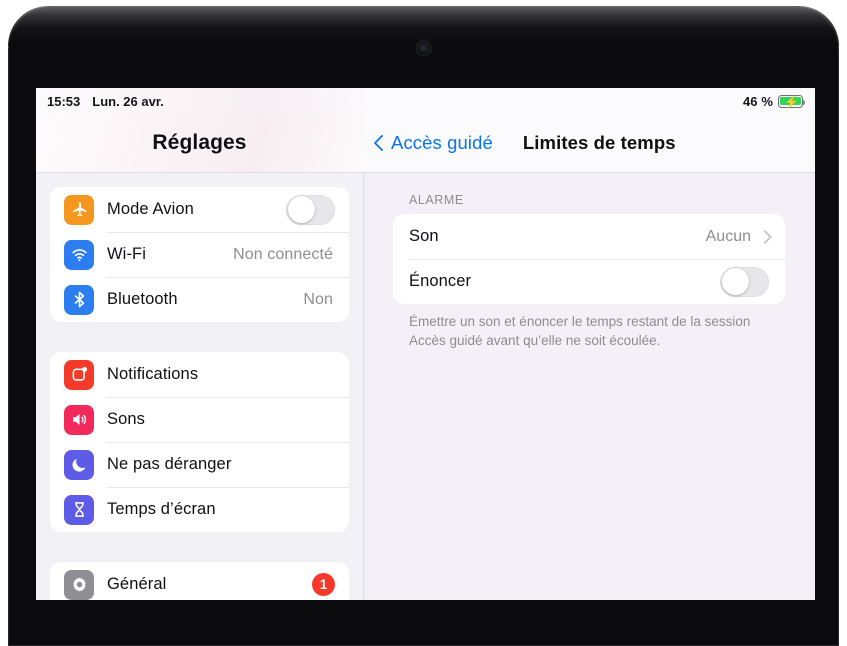 This screenshot has height=646, width=847. I want to click on wifi-icon, so click(79, 254).